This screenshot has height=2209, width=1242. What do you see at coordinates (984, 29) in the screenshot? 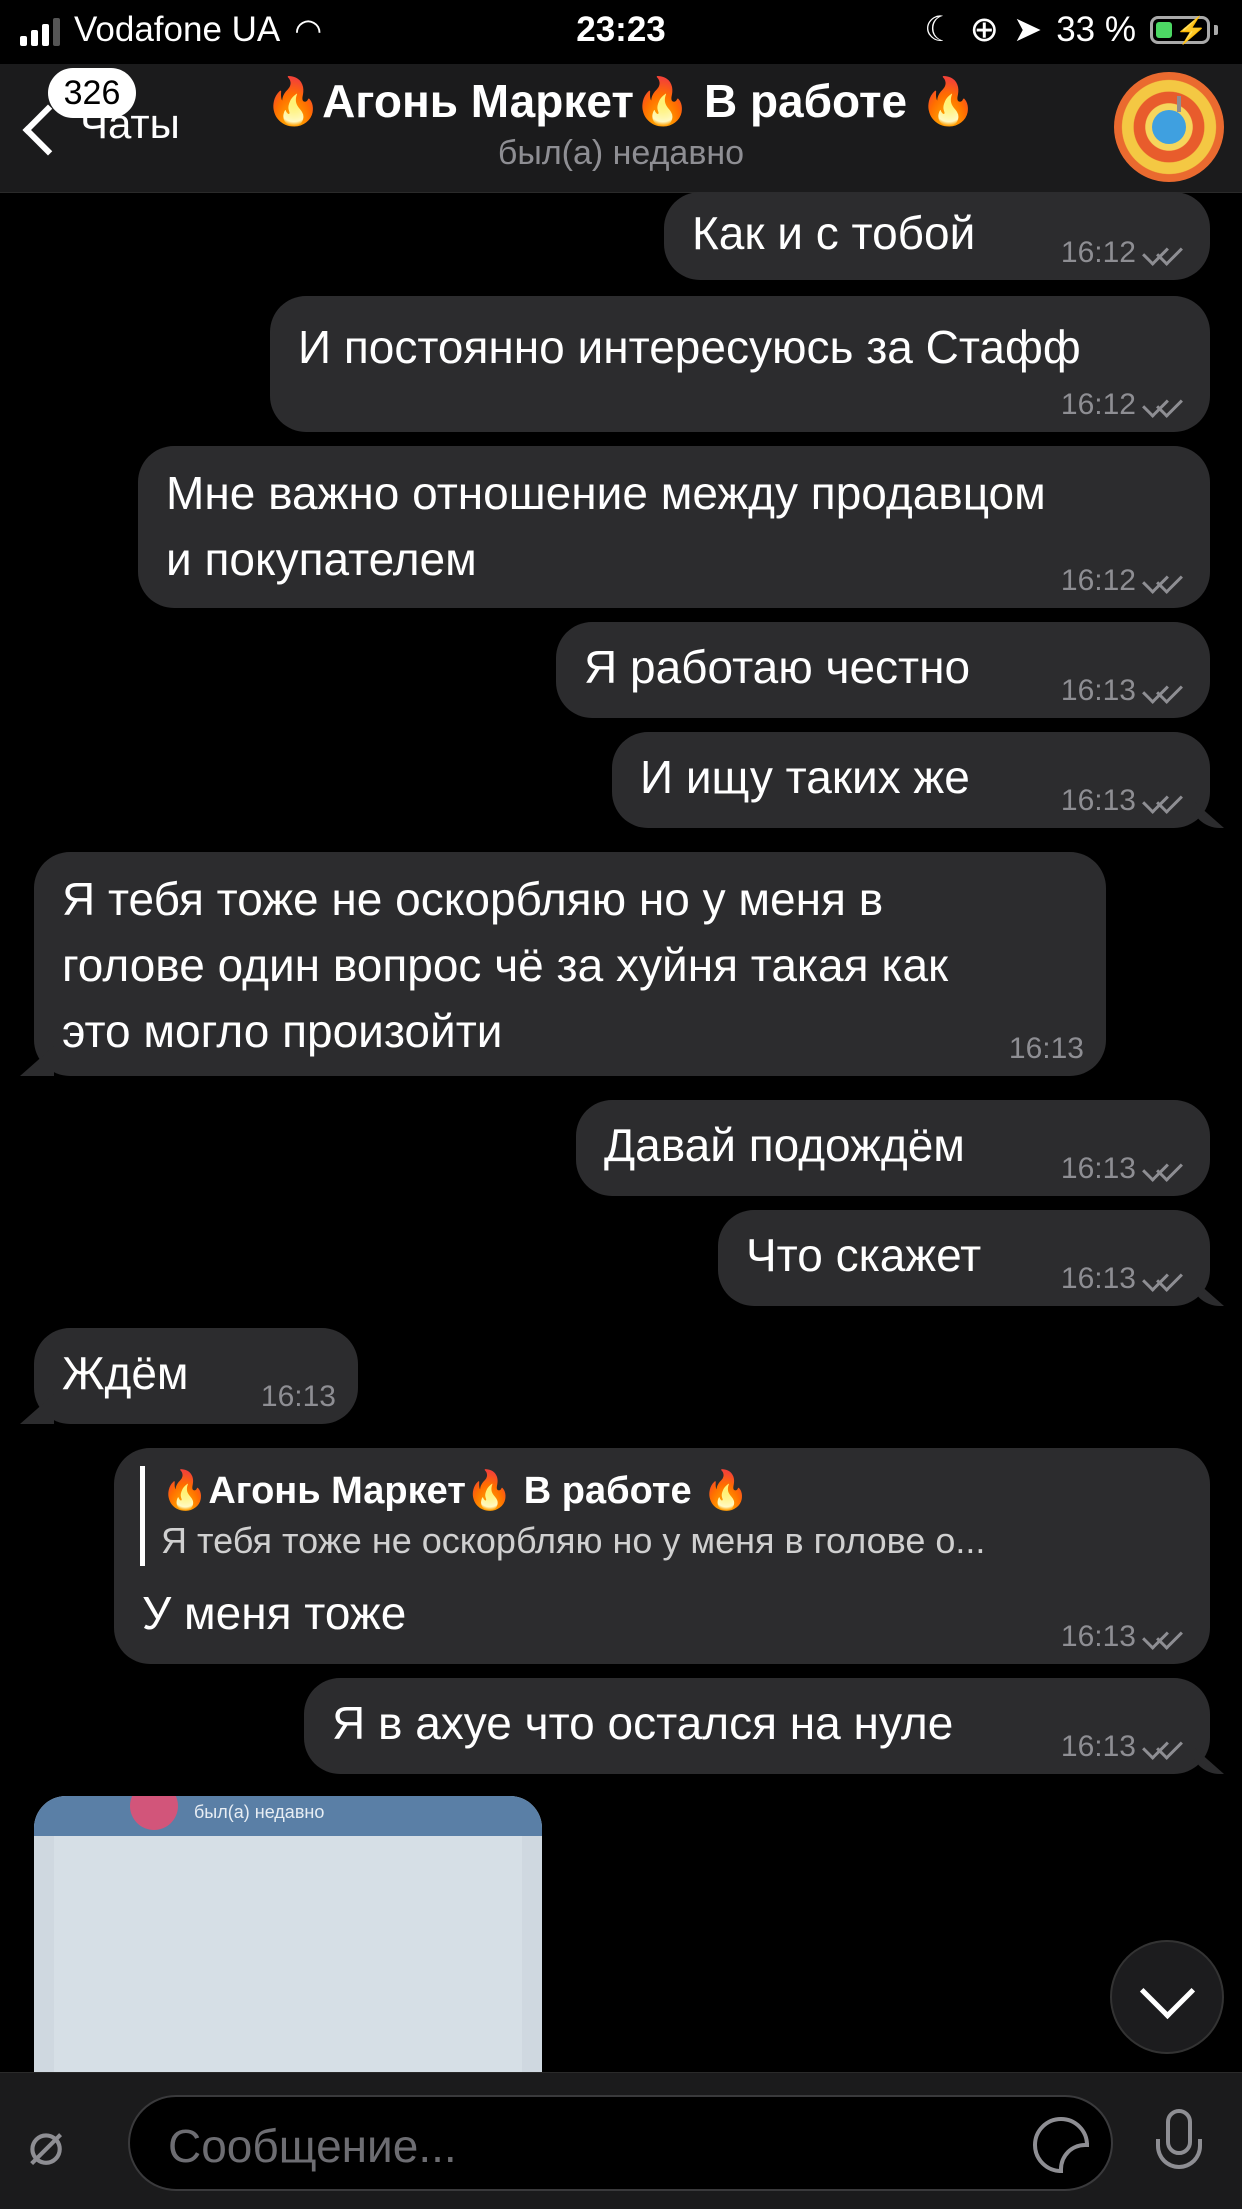
I see `orientation-lock-icon: ⊕` at bounding box center [984, 29].